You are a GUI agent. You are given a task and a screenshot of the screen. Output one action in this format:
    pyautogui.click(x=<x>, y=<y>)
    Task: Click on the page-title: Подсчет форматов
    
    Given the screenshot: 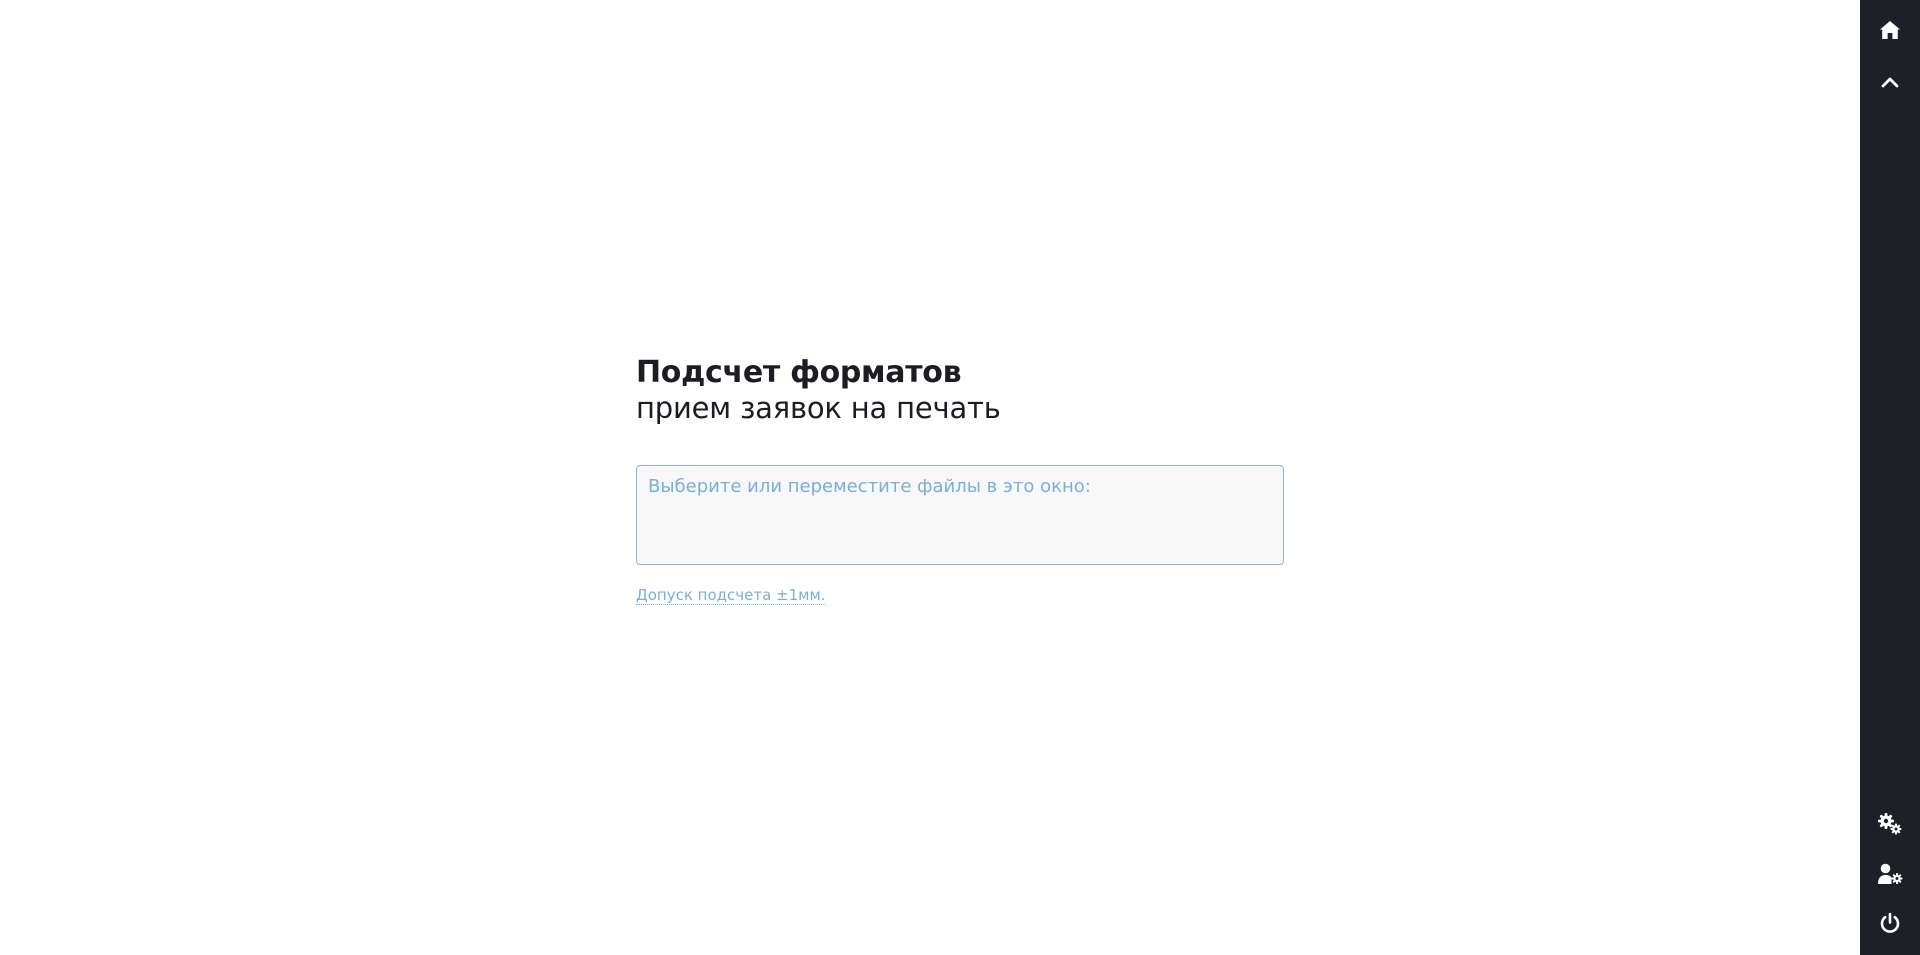 What is the action you would take?
    pyautogui.click(x=799, y=372)
    